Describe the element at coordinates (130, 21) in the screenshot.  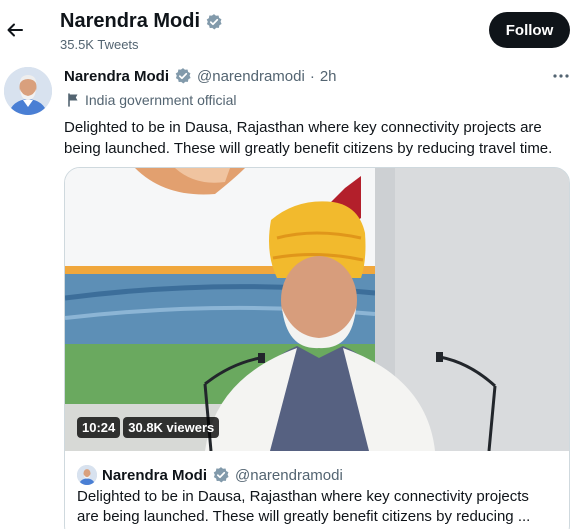
I see `profile-name: Narendra Modi` at that location.